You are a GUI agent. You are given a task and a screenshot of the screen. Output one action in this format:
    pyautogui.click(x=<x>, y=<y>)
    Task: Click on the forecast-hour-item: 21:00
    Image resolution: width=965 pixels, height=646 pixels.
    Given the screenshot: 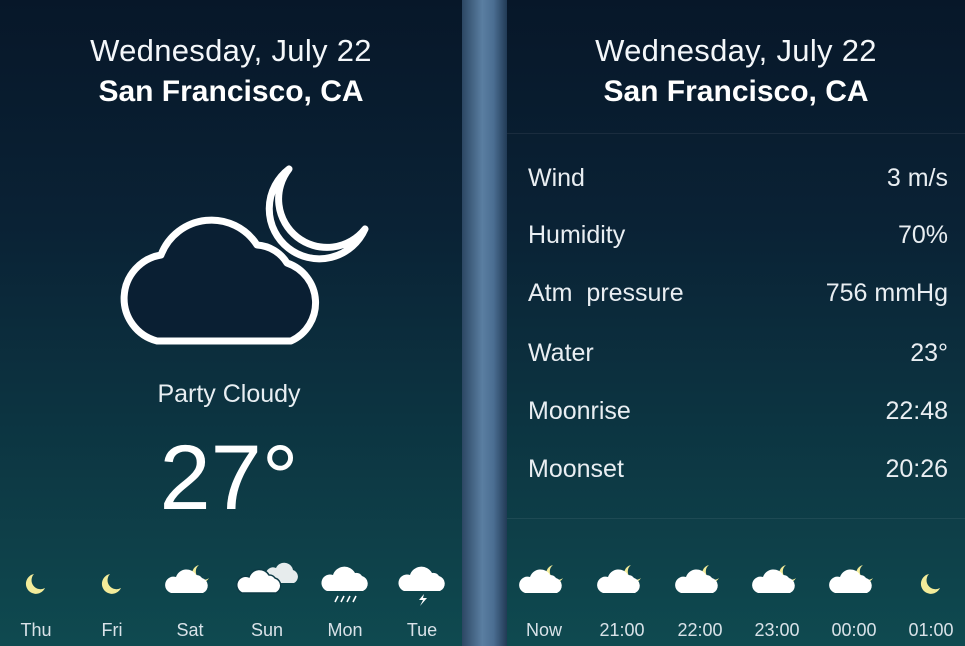 What is the action you would take?
    pyautogui.click(x=622, y=599)
    